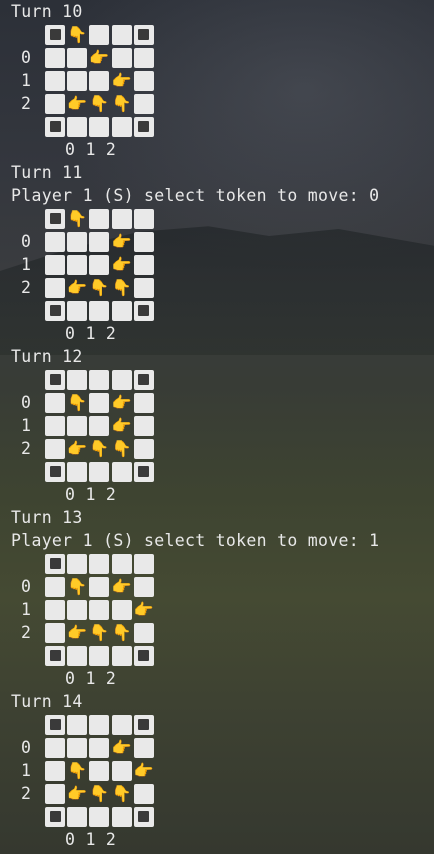 This screenshot has height=854, width=434. I want to click on game-board: 👇 0 👉 1 👉 2 👉 👇 👇, so click(222, 80).